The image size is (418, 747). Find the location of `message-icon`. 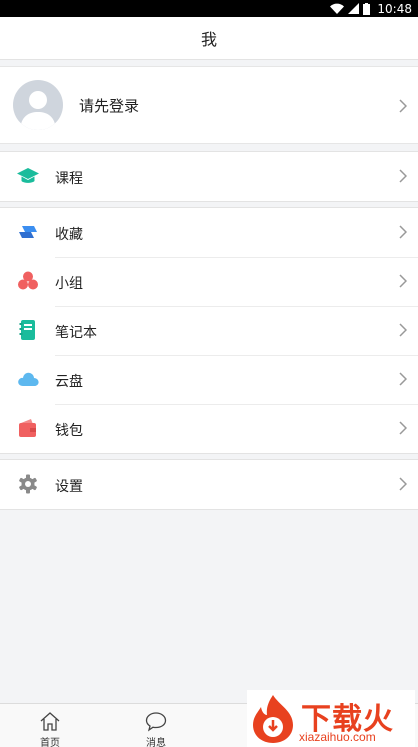

message-icon is located at coordinates (156, 722).